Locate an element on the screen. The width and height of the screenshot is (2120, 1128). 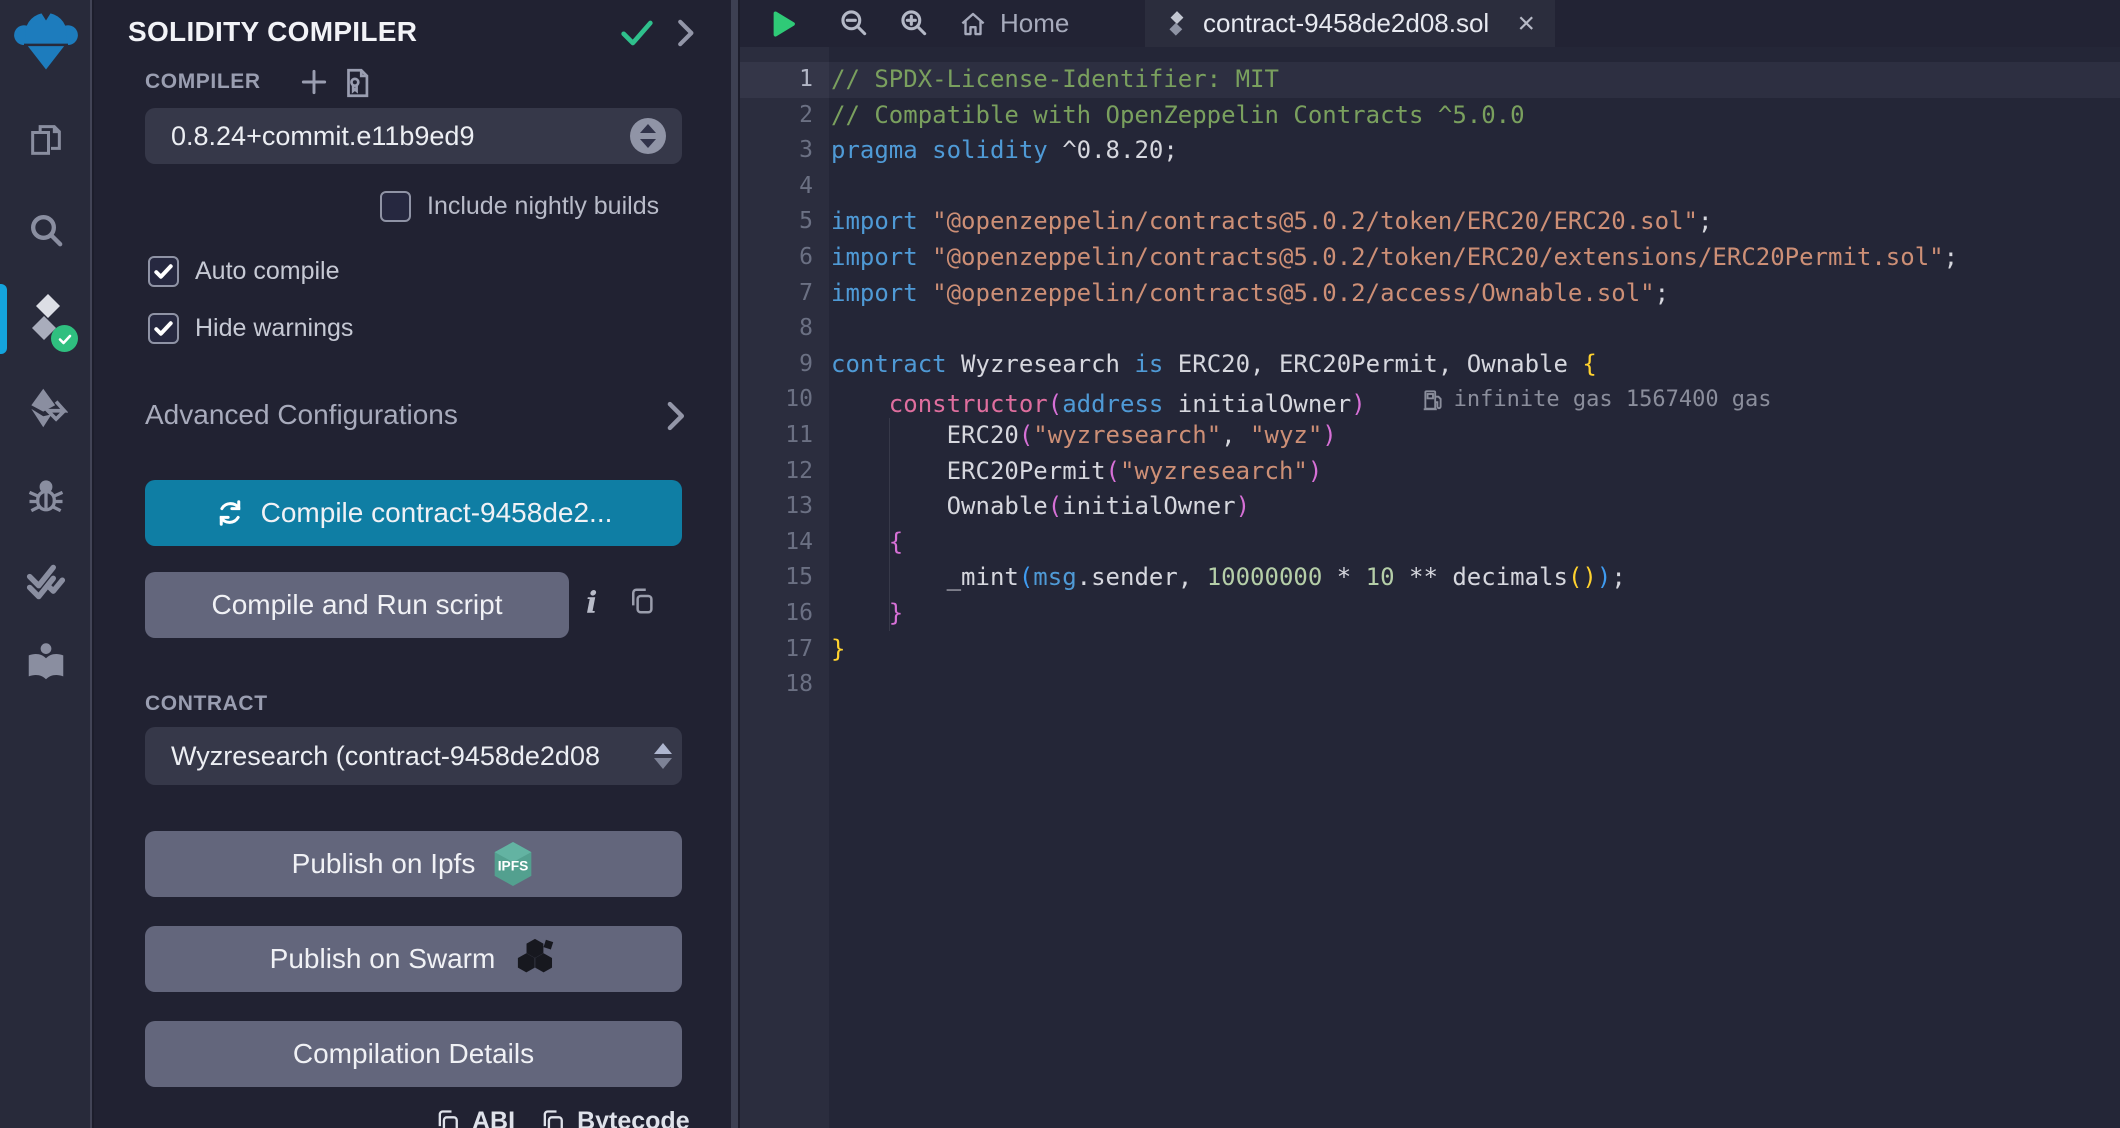
contract-select: Wyzresearch (contract-9458de2d08 is located at coordinates (413, 756).